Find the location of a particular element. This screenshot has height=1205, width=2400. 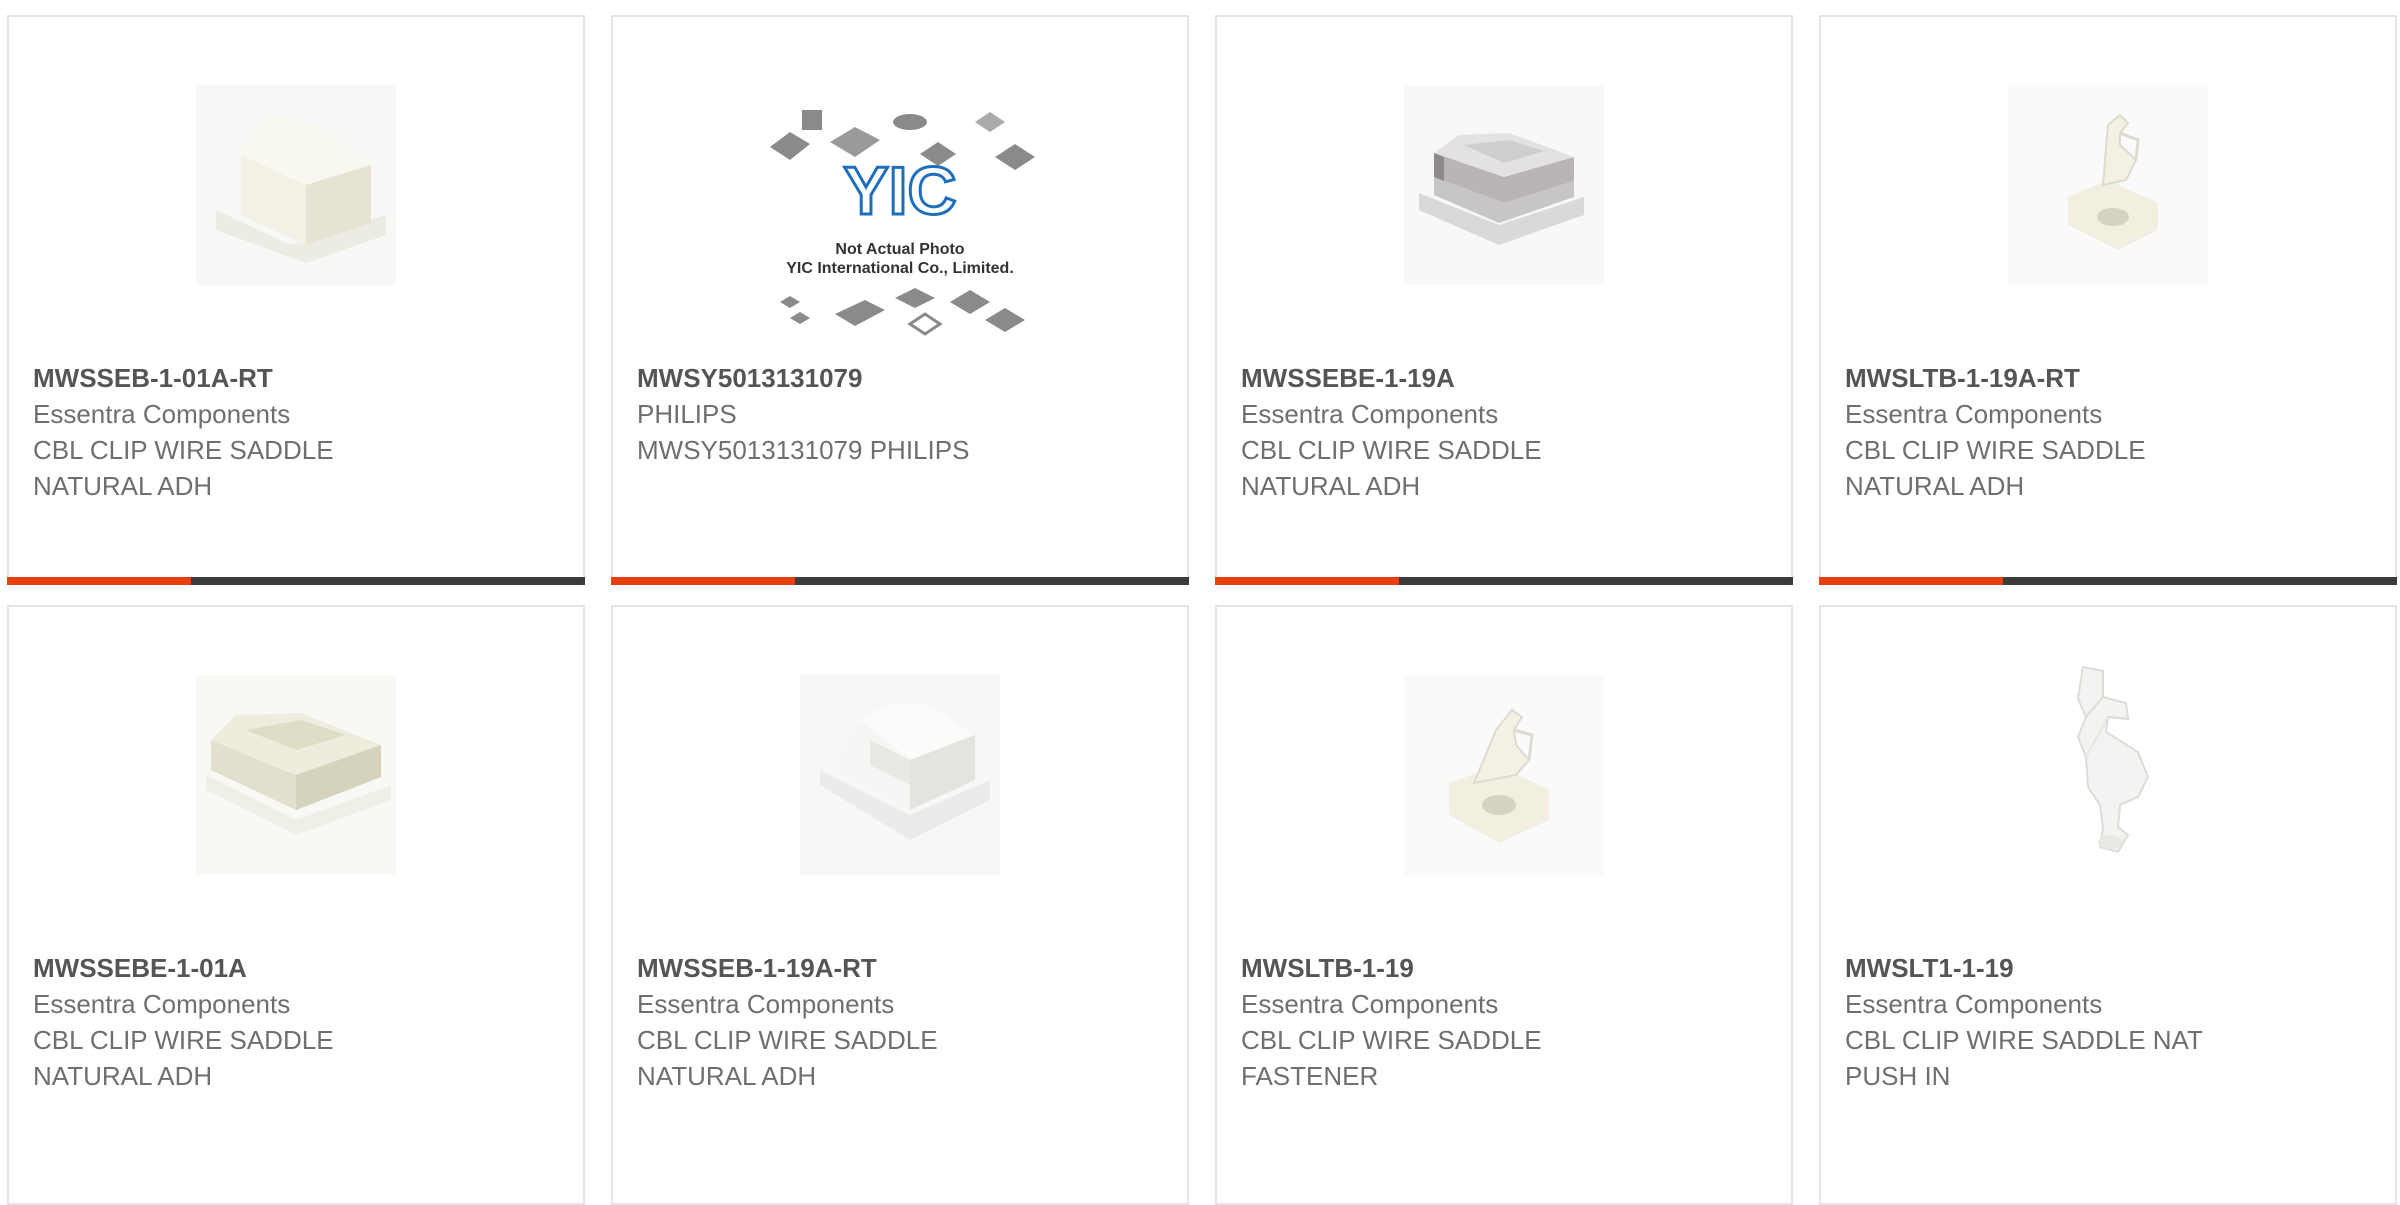

part-number: MWSLTB-1-19A-RT is located at coordinates (2110, 378).